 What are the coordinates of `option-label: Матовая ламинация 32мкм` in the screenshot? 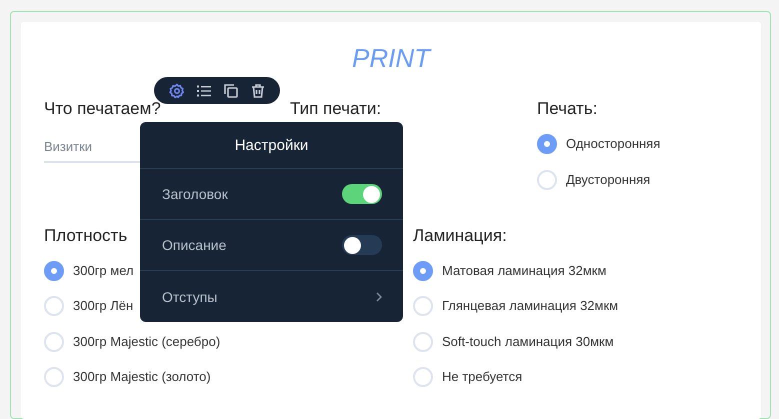 It's located at (524, 270).